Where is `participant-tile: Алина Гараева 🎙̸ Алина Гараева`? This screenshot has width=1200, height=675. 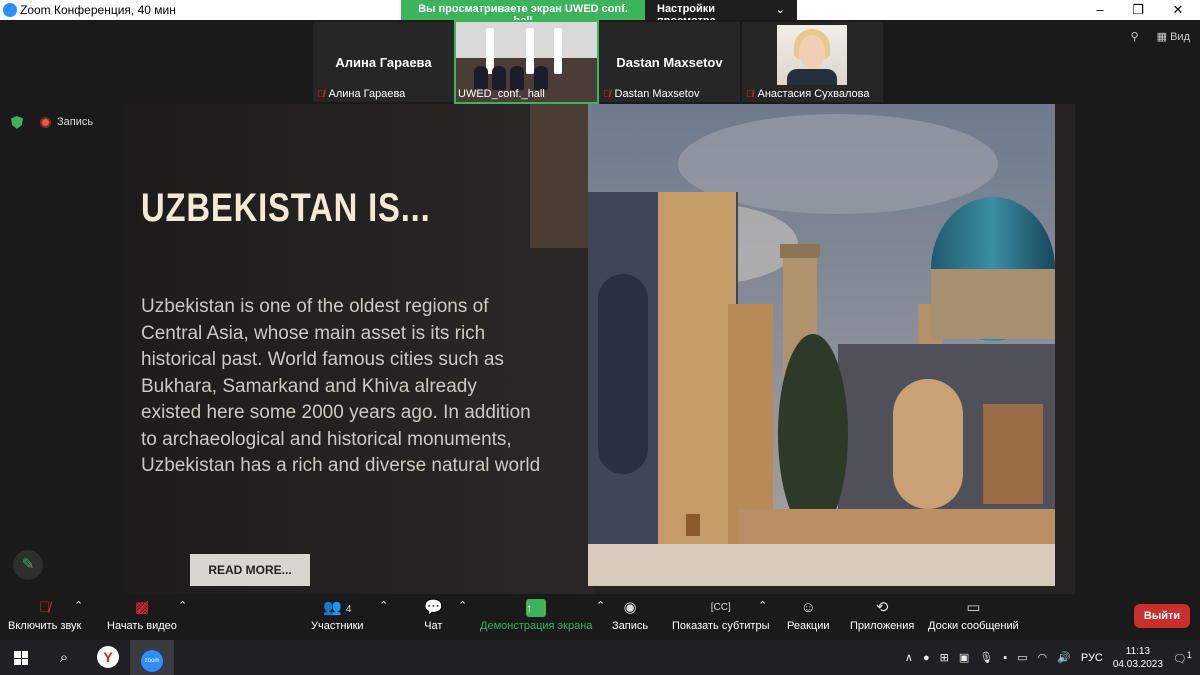
participant-tile: Алина Гараева 🎙̸ Алина Гараева is located at coordinates (383, 62).